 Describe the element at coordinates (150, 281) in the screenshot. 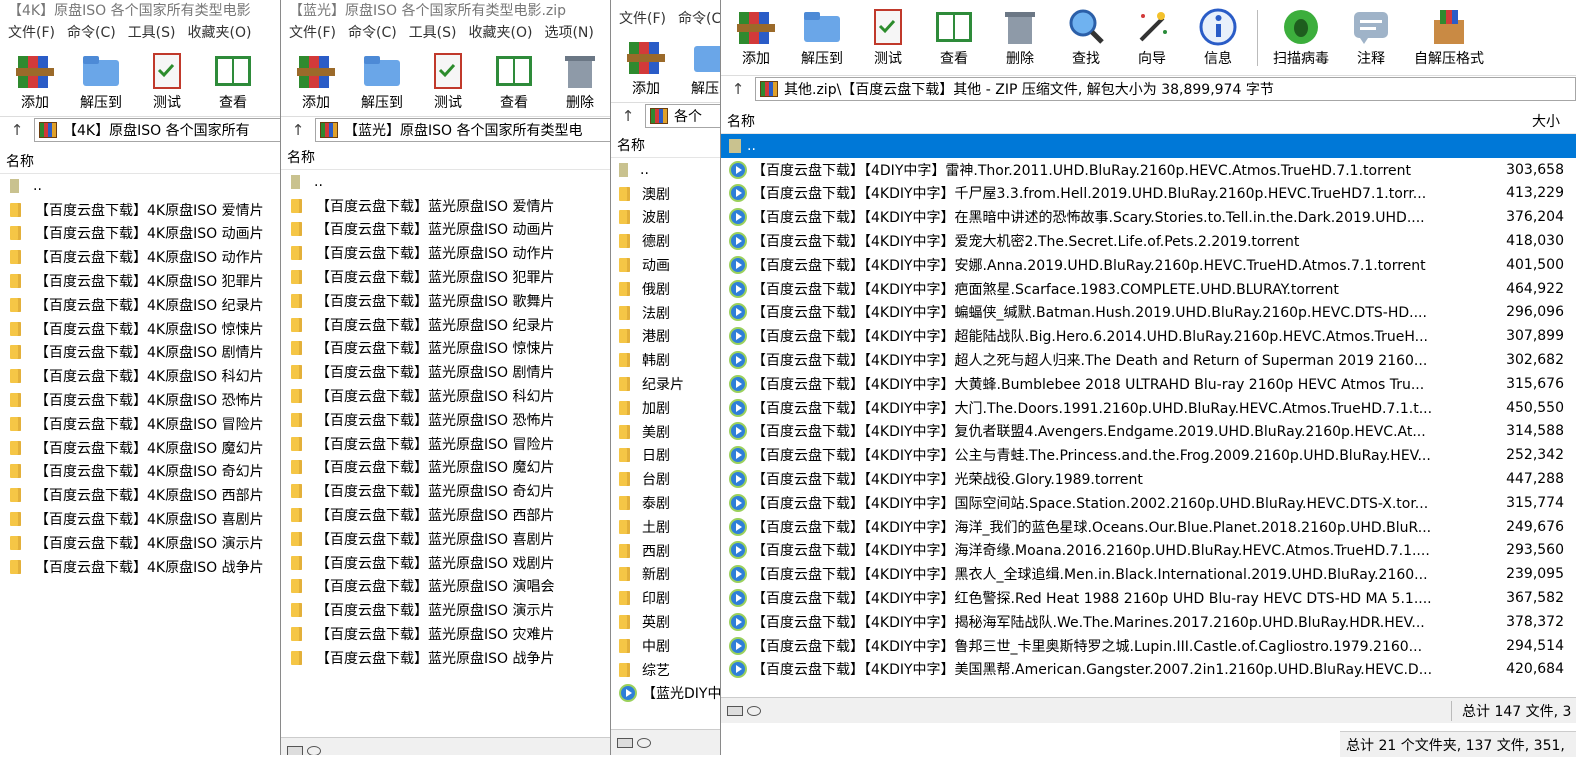

I see `folder-row: 【百度云盘下载】4K原盘ISO 犯罪片` at that location.